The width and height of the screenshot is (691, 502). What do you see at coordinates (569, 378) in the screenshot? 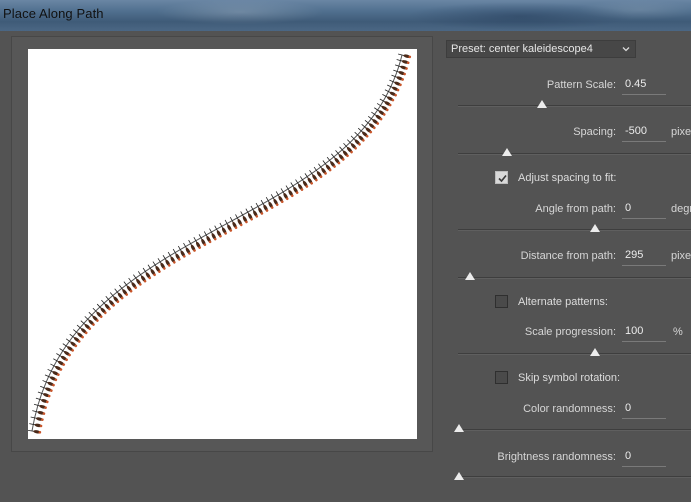
I see `skip-symbol-rotation-label: Skip symbol rotation:` at bounding box center [569, 378].